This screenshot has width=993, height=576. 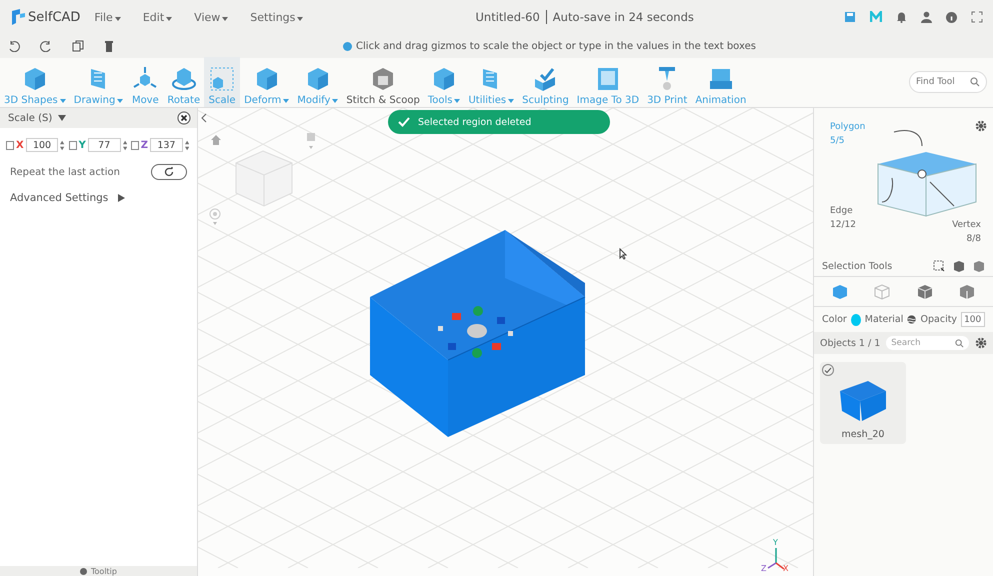 I want to click on toolbar-button: Scale, so click(x=222, y=82).